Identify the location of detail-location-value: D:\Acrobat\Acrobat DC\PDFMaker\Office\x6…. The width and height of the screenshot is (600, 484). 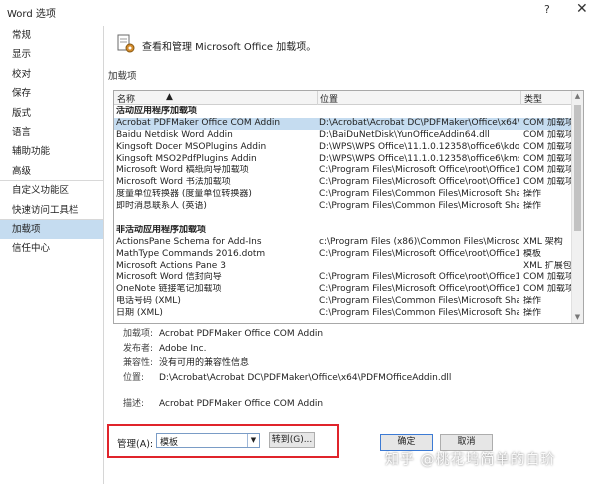
(305, 377).